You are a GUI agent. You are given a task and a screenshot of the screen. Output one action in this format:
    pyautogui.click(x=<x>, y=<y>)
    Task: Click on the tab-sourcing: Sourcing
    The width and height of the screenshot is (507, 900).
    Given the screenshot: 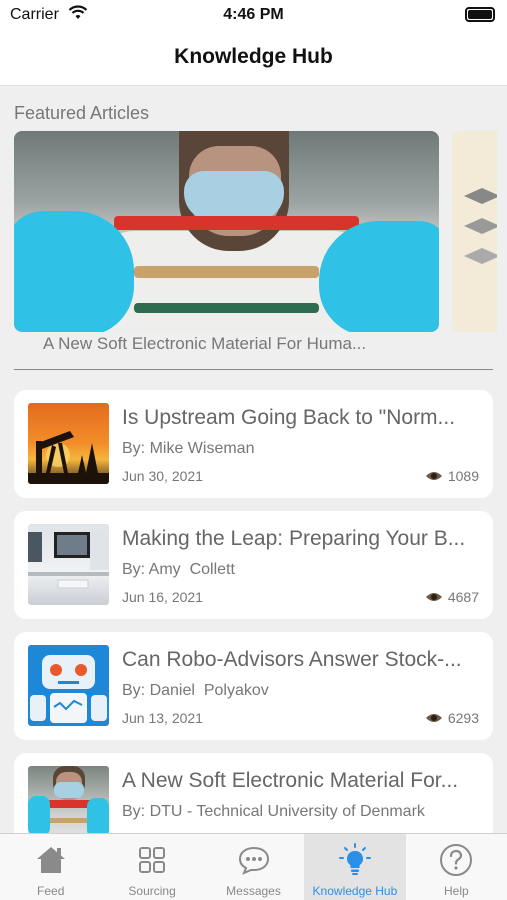 What is the action you would take?
    pyautogui.click(x=151, y=867)
    